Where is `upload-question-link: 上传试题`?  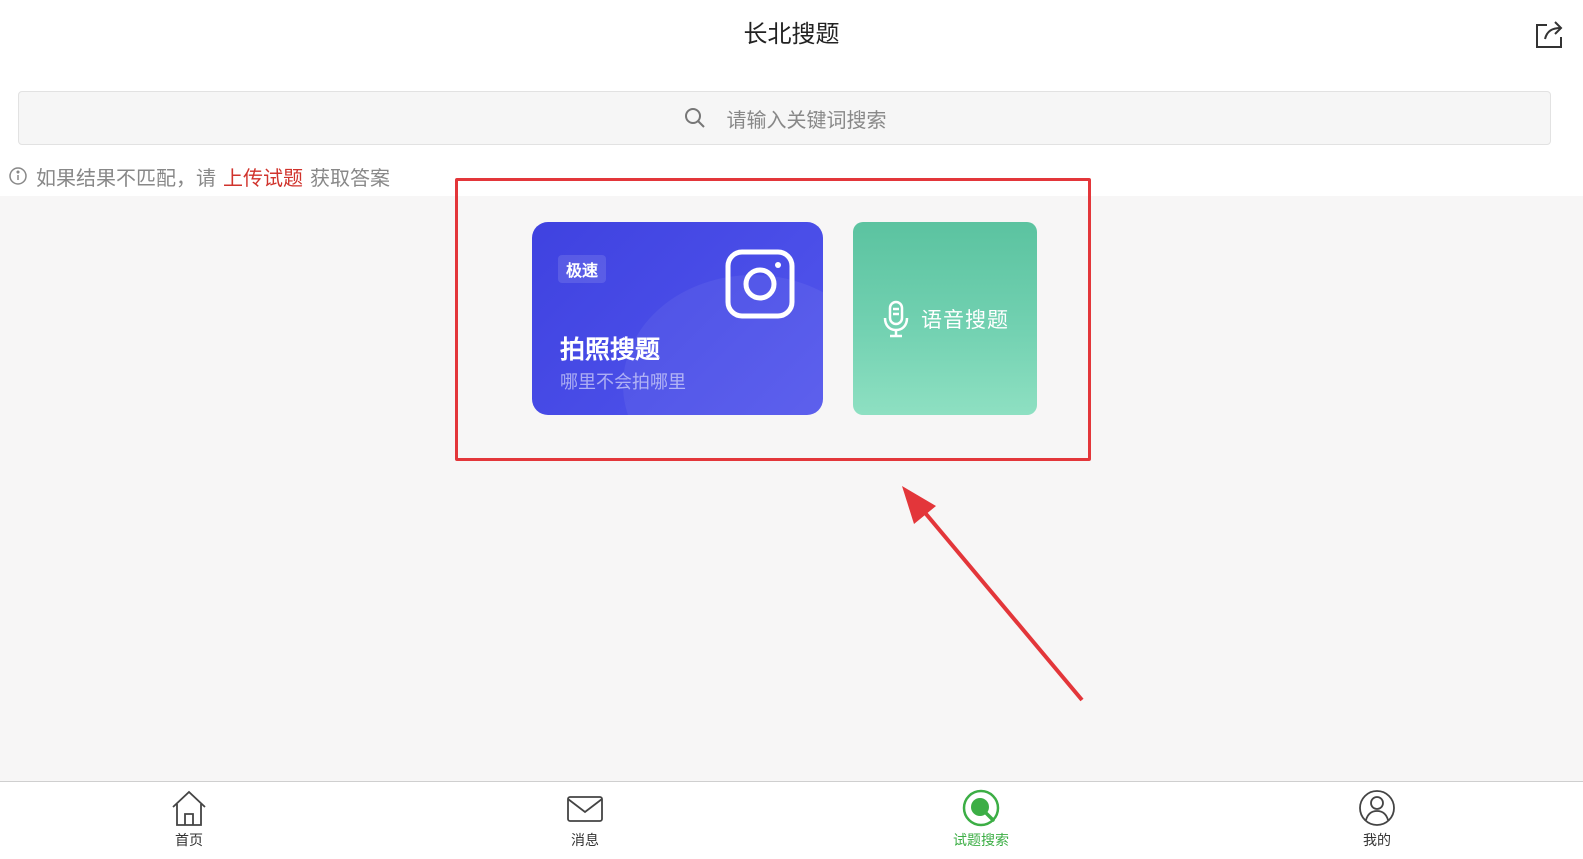
upload-question-link: 上传试题 is located at coordinates (263, 176).